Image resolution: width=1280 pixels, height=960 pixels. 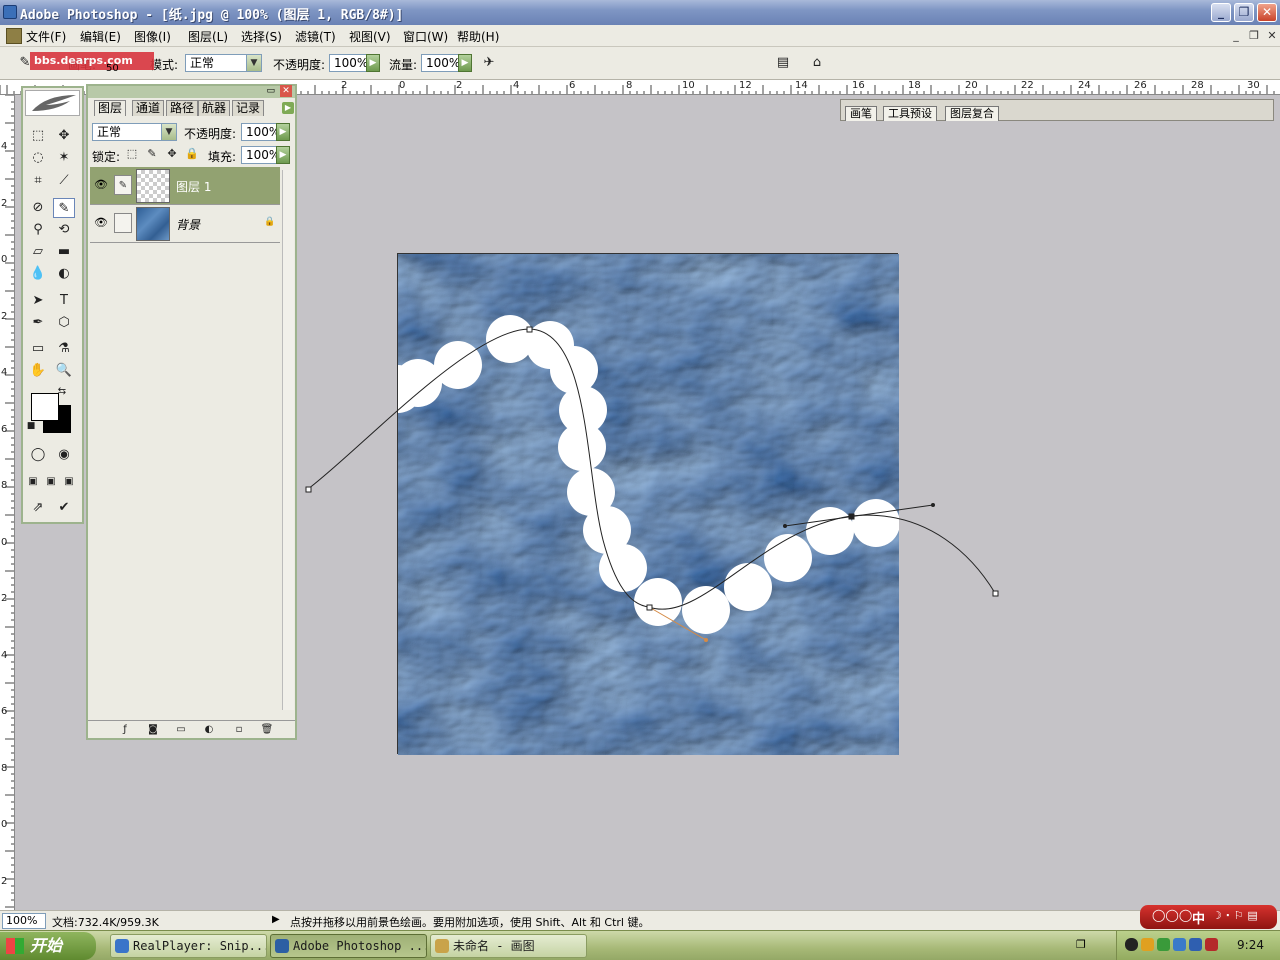 I want to click on palette-title-bar: ▭ ✕, so click(x=191, y=91).